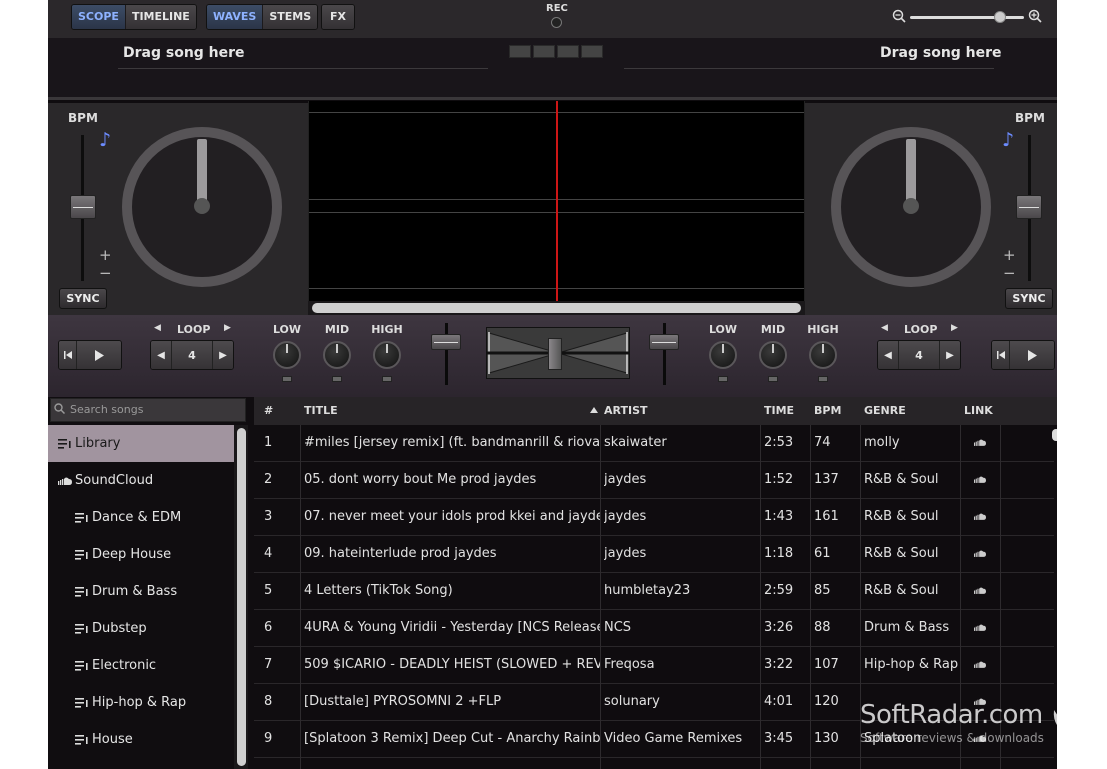 The height and width of the screenshot is (769, 1107). What do you see at coordinates (223, 355) in the screenshot?
I see `left-loop-increase: ▶` at bounding box center [223, 355].